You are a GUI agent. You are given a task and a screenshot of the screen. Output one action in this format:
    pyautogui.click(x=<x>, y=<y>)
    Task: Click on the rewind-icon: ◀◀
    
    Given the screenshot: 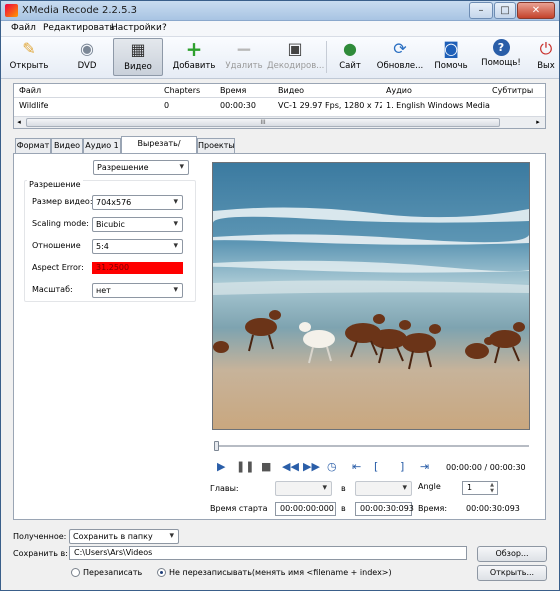 What is the action you would take?
    pyautogui.click(x=290, y=467)
    